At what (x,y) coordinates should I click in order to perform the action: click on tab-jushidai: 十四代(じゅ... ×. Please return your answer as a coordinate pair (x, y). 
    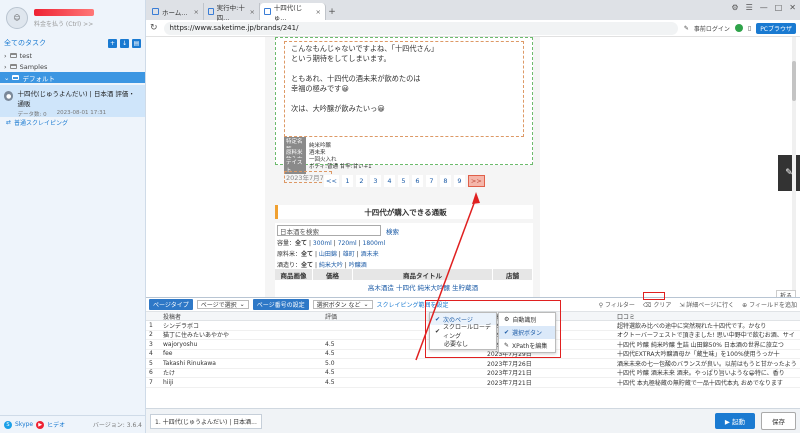
    Looking at the image, I should click on (293, 12).